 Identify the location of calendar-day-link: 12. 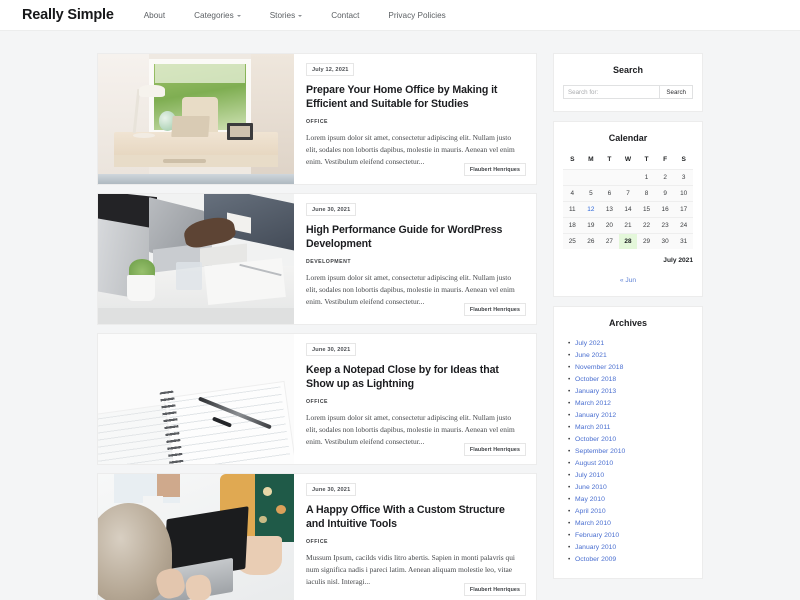
(591, 209).